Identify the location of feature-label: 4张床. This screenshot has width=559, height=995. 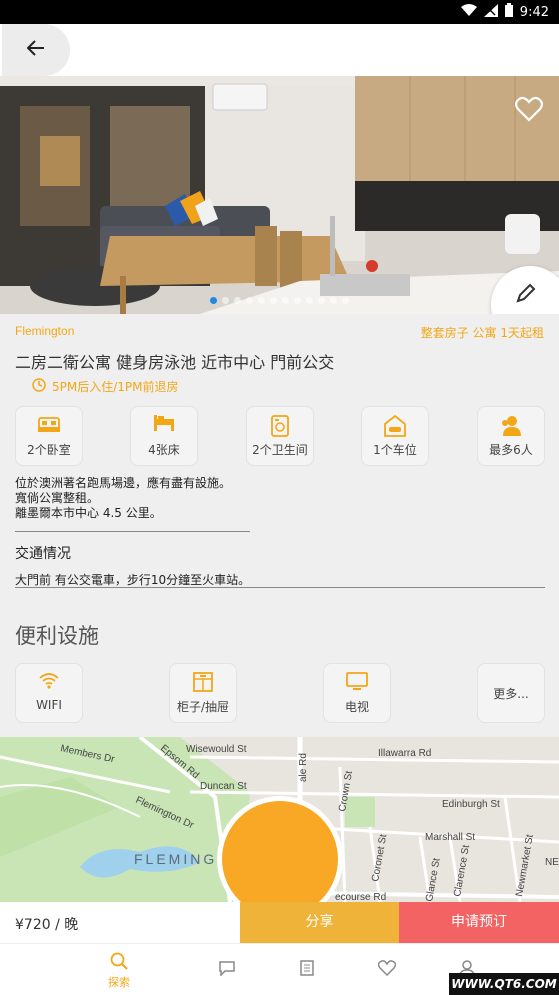
(164, 450).